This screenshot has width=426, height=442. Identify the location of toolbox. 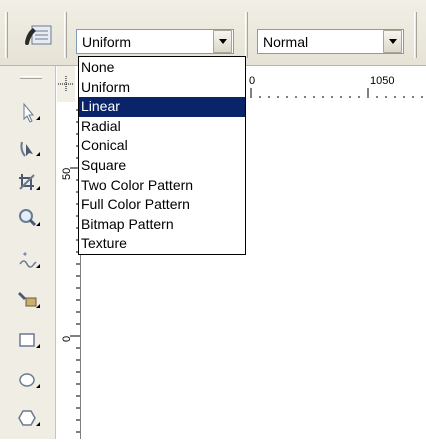
(28, 252).